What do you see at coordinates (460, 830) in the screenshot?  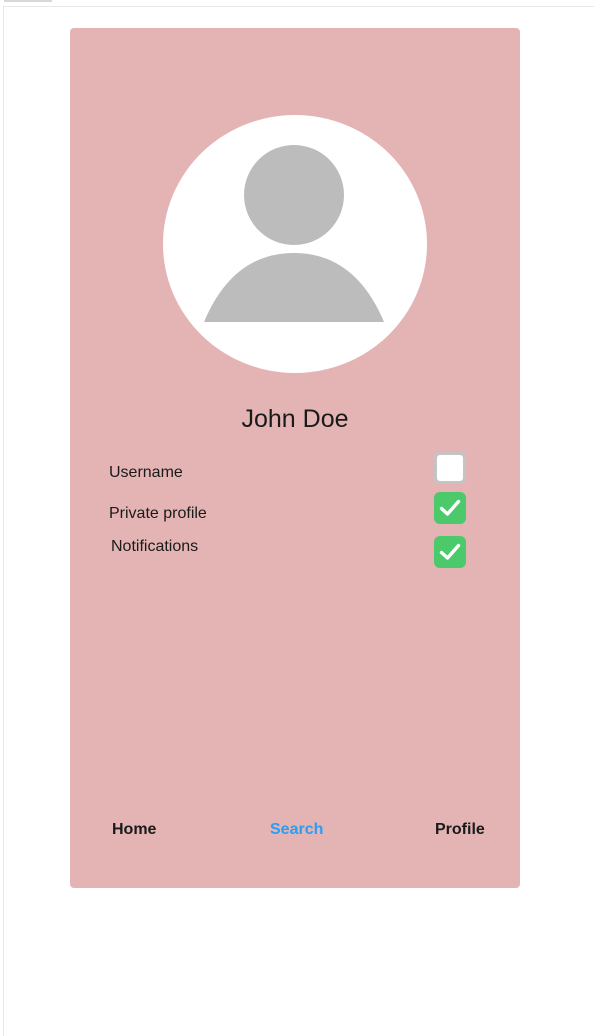 I see `nav-profile: Profile` at bounding box center [460, 830].